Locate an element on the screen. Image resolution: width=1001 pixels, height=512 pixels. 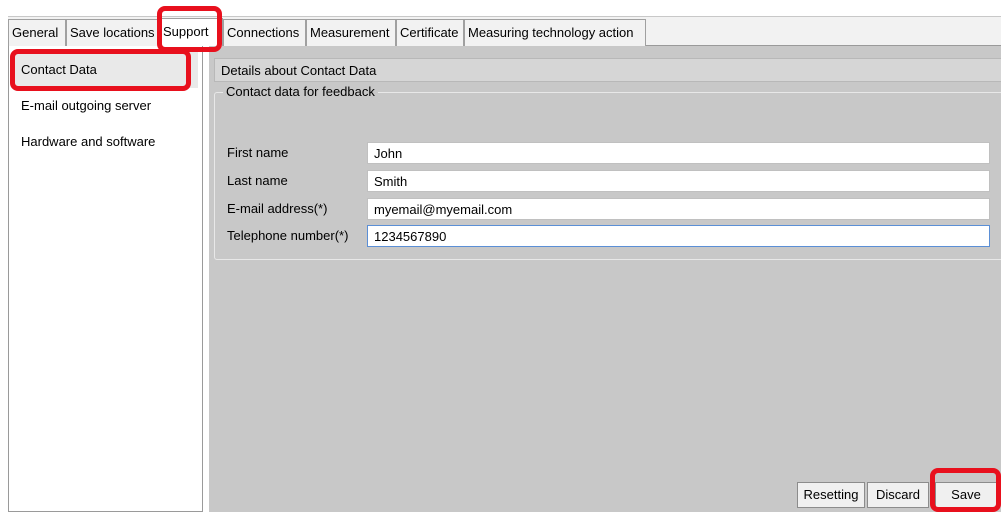
group-title: Contact data for feedback is located at coordinates (300, 92).